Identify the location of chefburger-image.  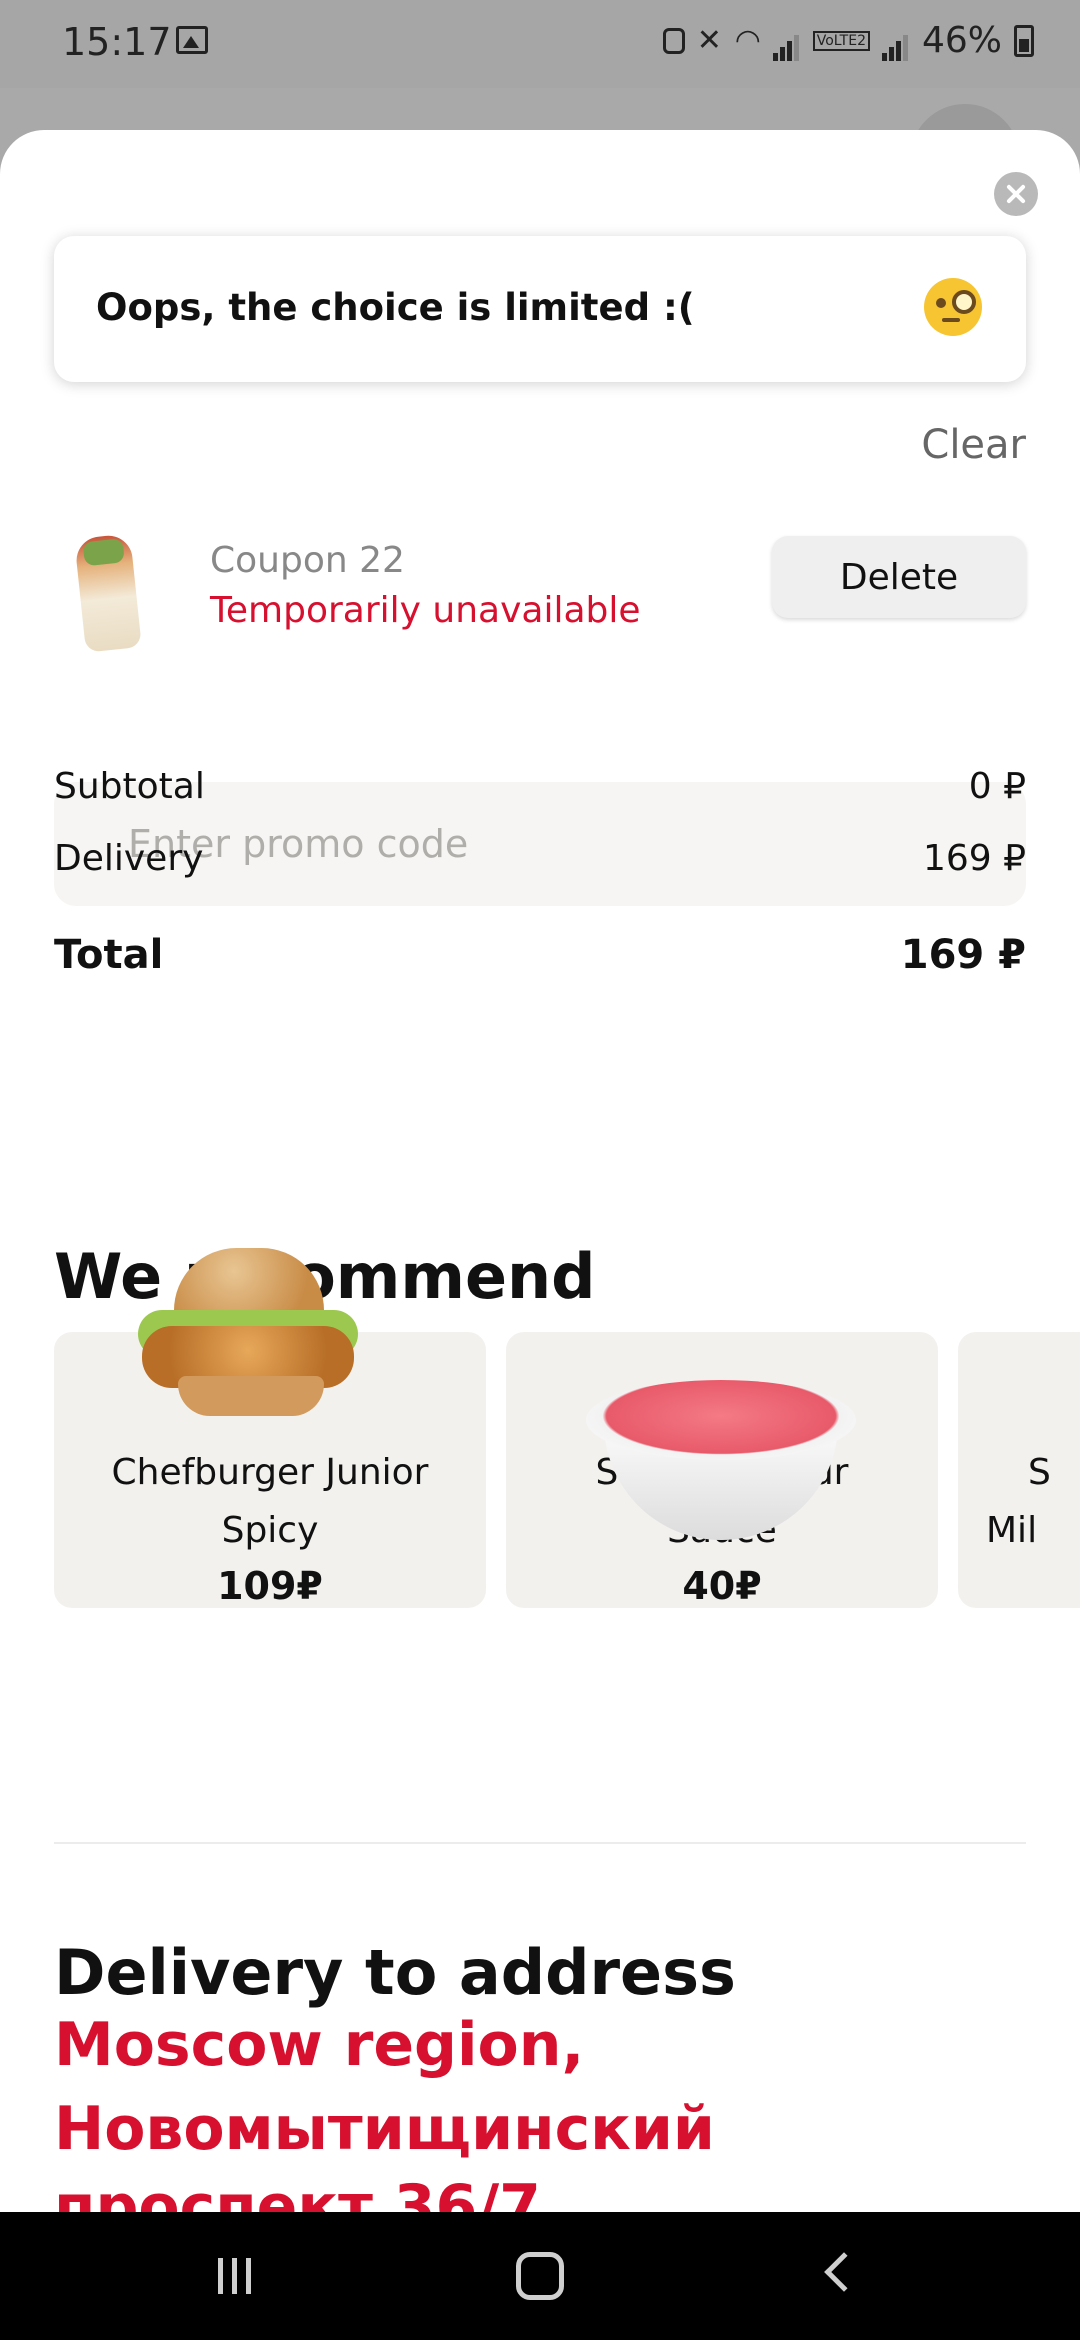
(246, 1333).